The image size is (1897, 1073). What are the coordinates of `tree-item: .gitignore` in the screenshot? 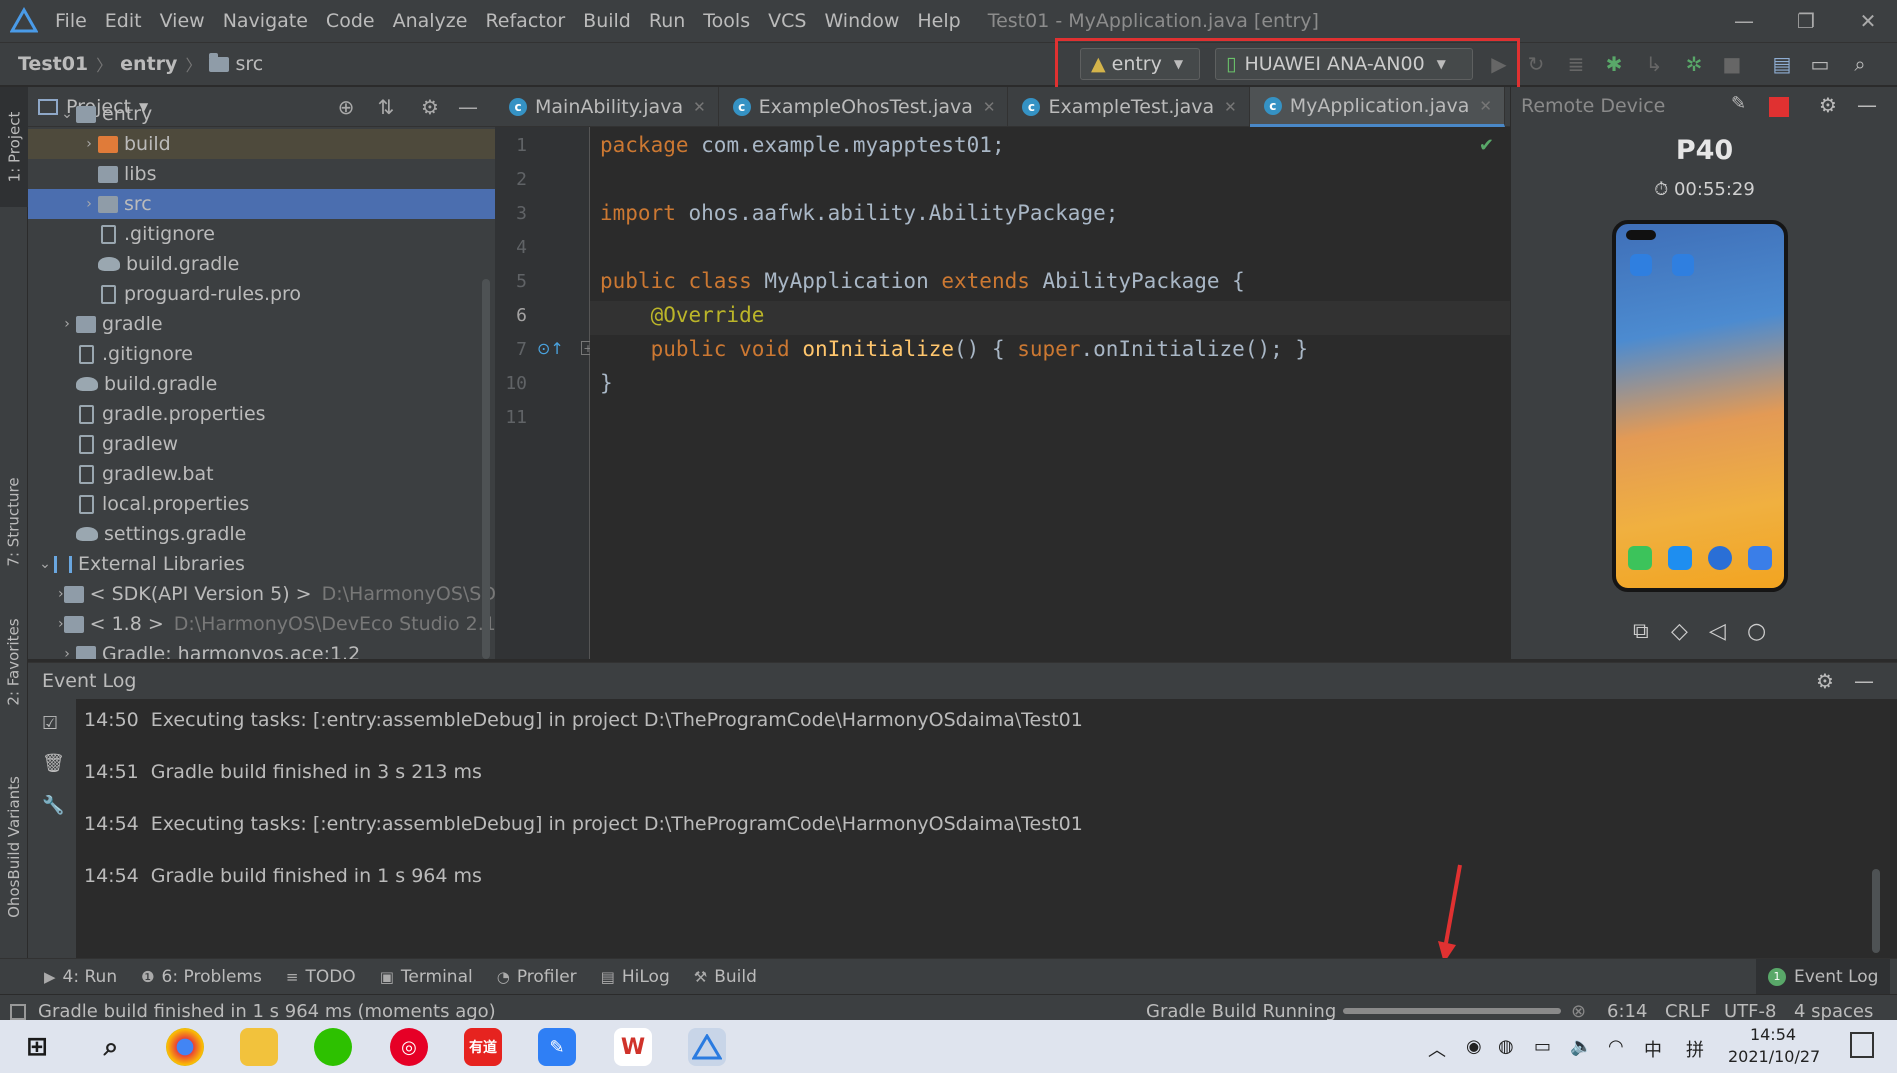 It's located at (261, 354).